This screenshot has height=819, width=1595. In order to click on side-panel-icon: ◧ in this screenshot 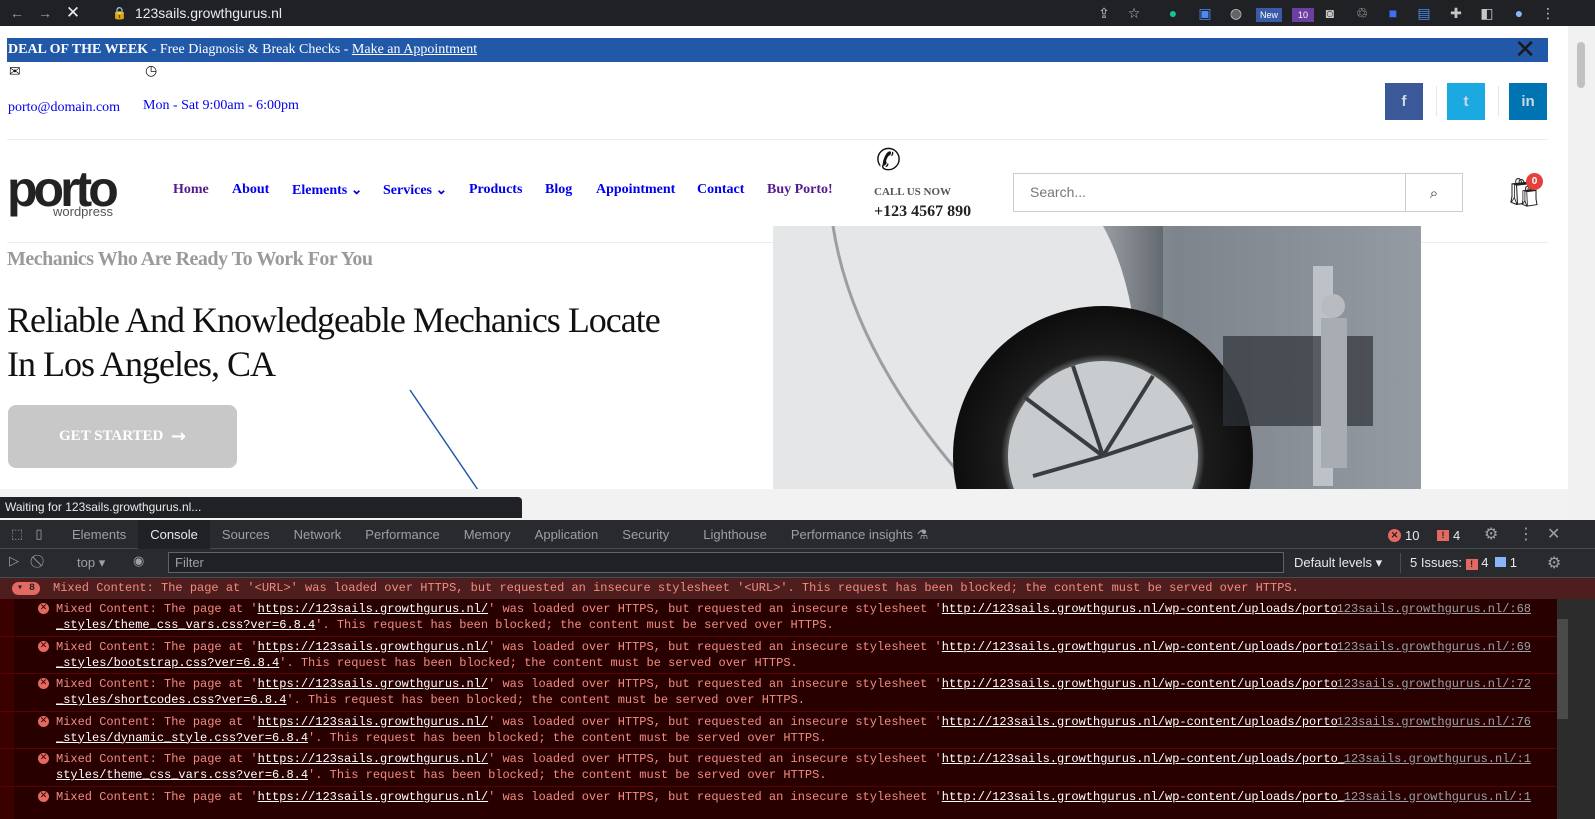, I will do `click(1487, 13)`.